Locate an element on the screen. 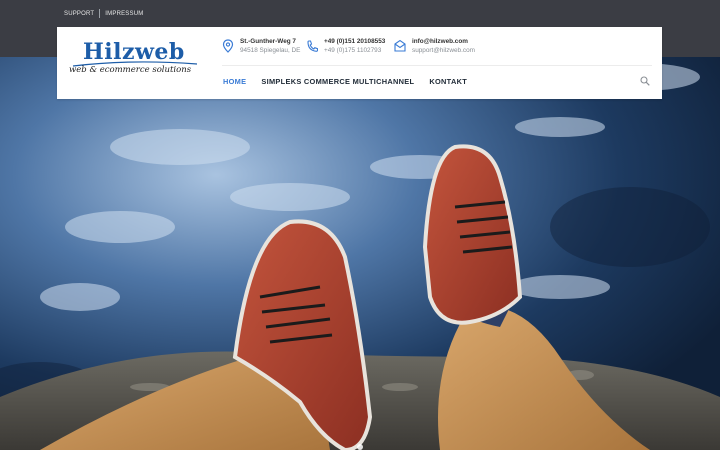  impressum-link: IMPRESSUM is located at coordinates (124, 14).